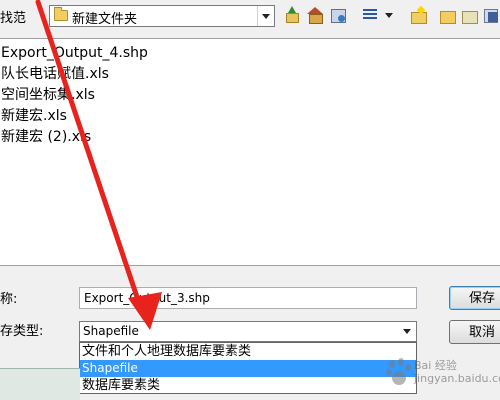 The width and height of the screenshot is (500, 400). What do you see at coordinates (47, 95) in the screenshot?
I see `list-item: 空间坐标集.xls` at bounding box center [47, 95].